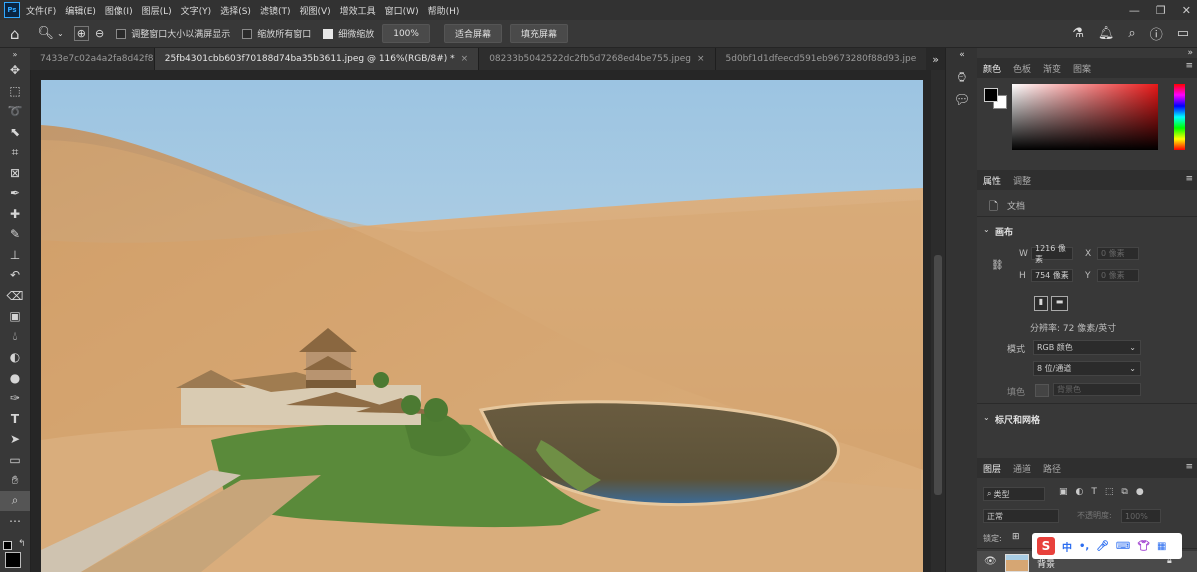 The width and height of the screenshot is (1197, 572). What do you see at coordinates (15, 521) in the screenshot?
I see `more-tools-icon: ⋯` at bounding box center [15, 521].